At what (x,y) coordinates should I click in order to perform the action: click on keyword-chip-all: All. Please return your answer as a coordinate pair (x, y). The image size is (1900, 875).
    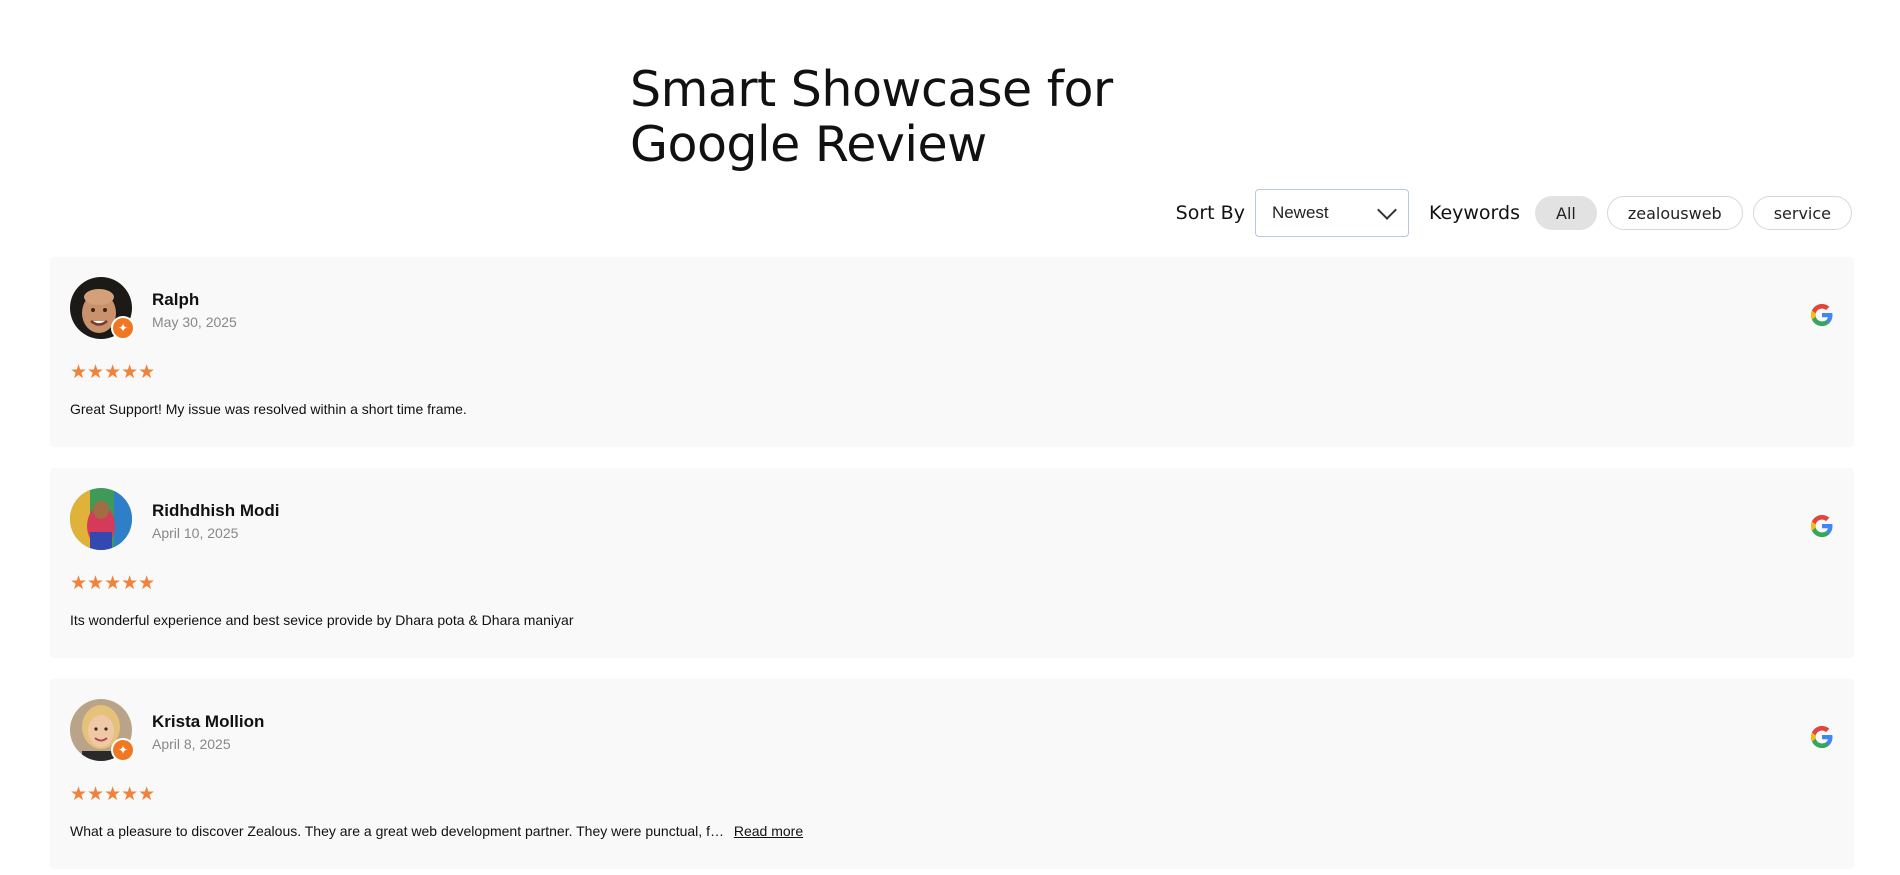
    Looking at the image, I should click on (1566, 213).